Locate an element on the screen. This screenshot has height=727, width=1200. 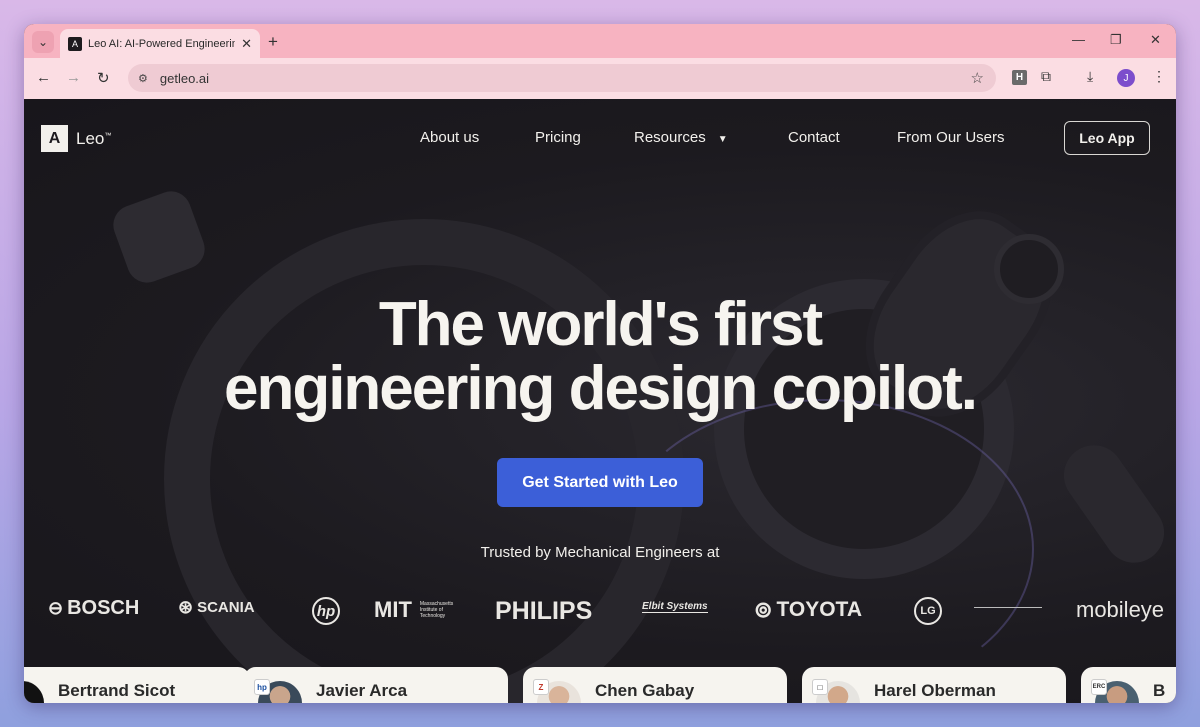
hero-title-line2: engineering design copilot. is located at coordinates (600, 388).